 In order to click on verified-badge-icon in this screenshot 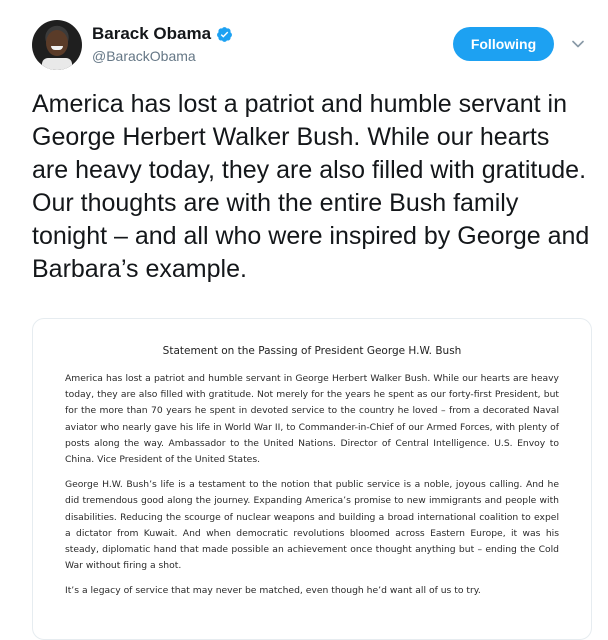, I will do `click(225, 34)`.